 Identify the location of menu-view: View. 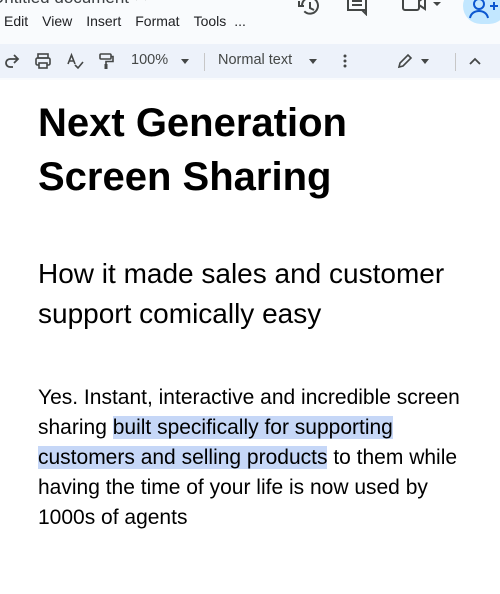
(58, 22).